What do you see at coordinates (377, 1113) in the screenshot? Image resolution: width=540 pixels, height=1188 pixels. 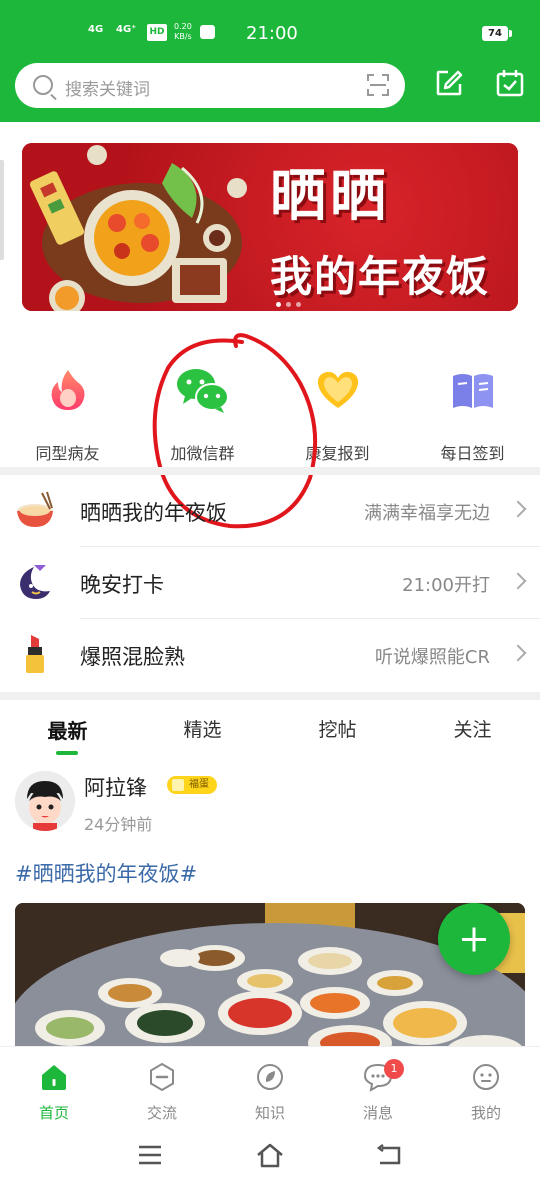 I see `nav-label: 消息` at bounding box center [377, 1113].